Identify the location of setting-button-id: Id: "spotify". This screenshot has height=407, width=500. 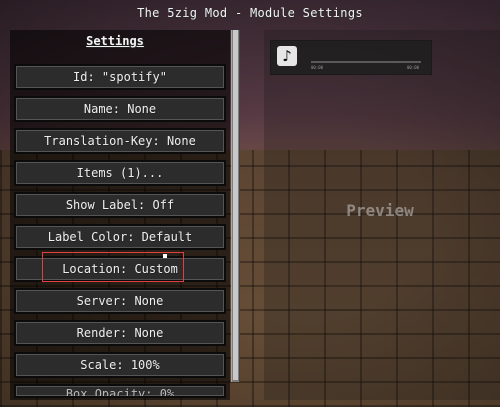
(120, 77).